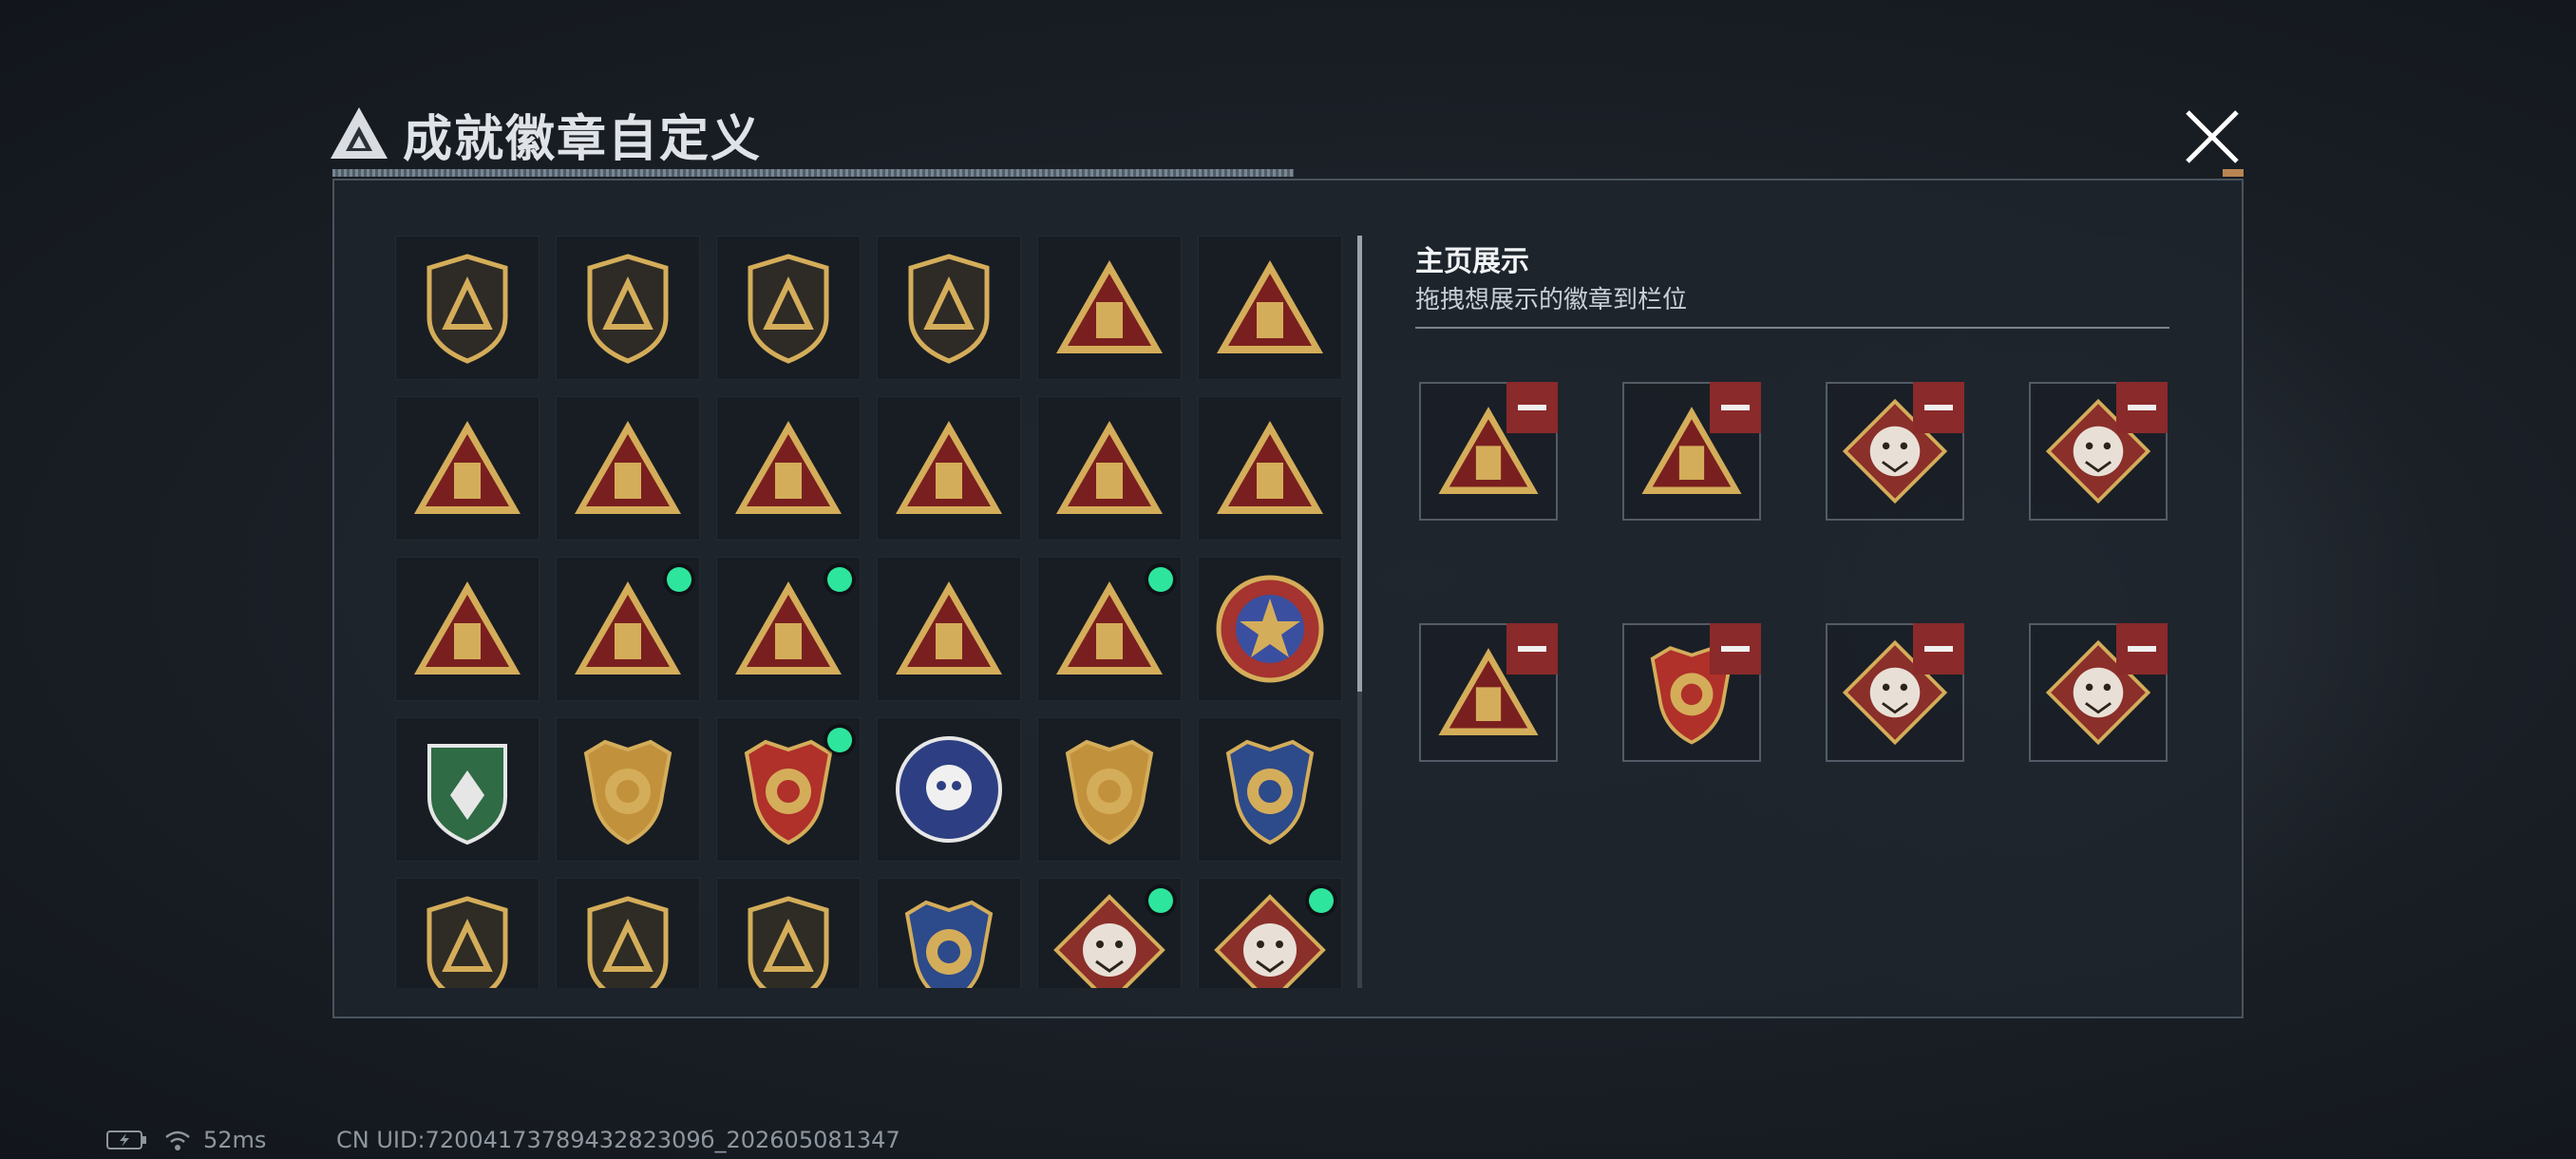 This screenshot has height=1159, width=2576. What do you see at coordinates (583, 139) in the screenshot?
I see `page-title: 成就徽章自定义` at bounding box center [583, 139].